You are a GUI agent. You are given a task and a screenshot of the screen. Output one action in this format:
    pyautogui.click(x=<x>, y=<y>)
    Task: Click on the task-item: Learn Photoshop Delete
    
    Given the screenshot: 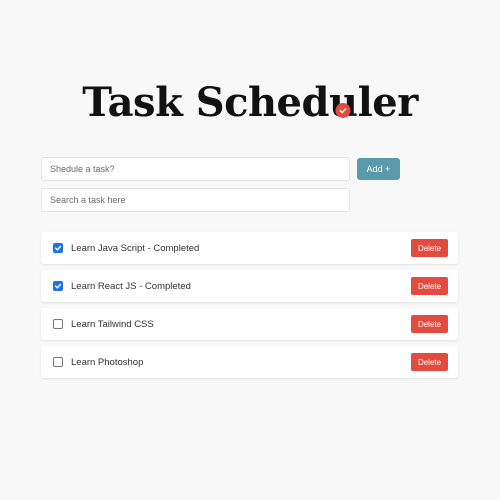 What is the action you would take?
    pyautogui.click(x=249, y=362)
    